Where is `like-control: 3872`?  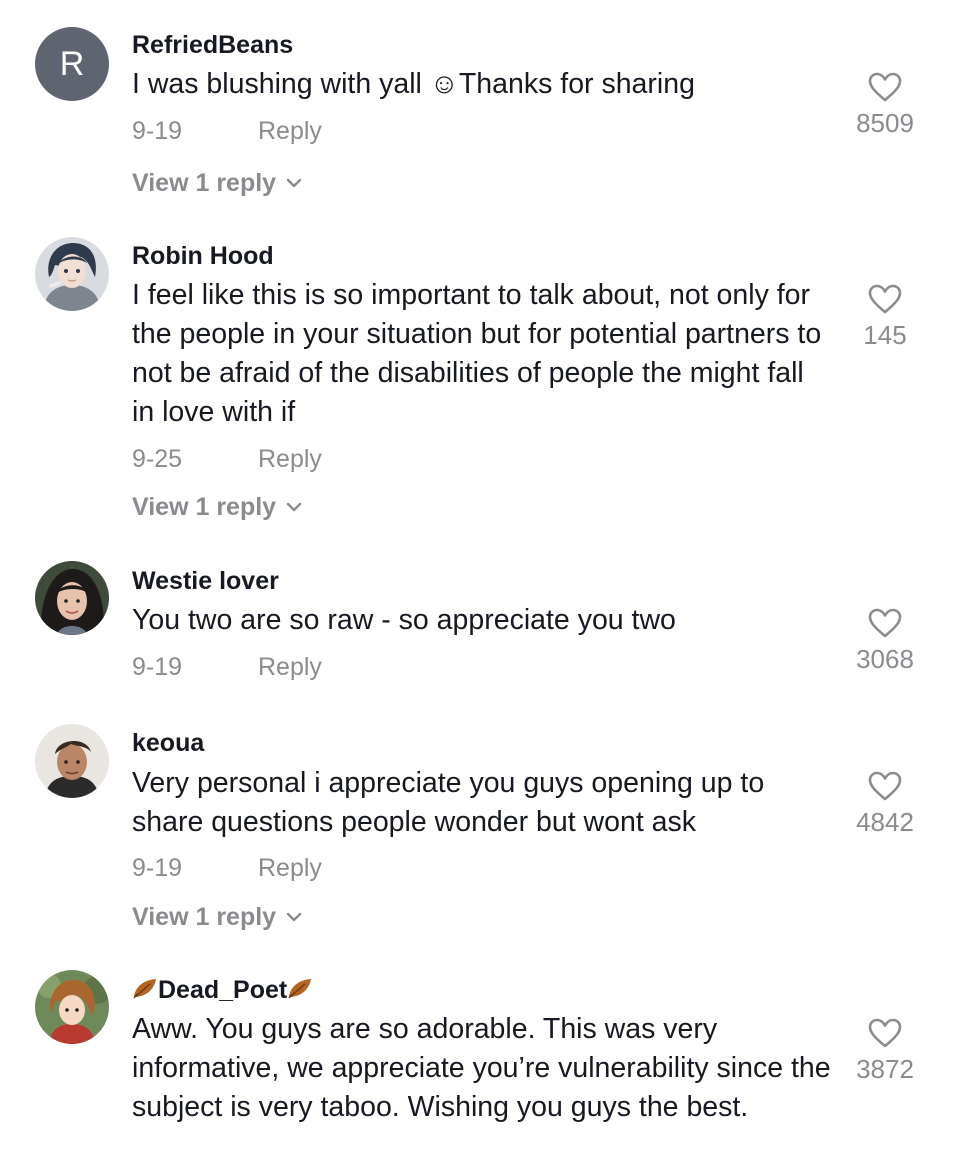 like-control: 3872 is located at coordinates (885, 1051).